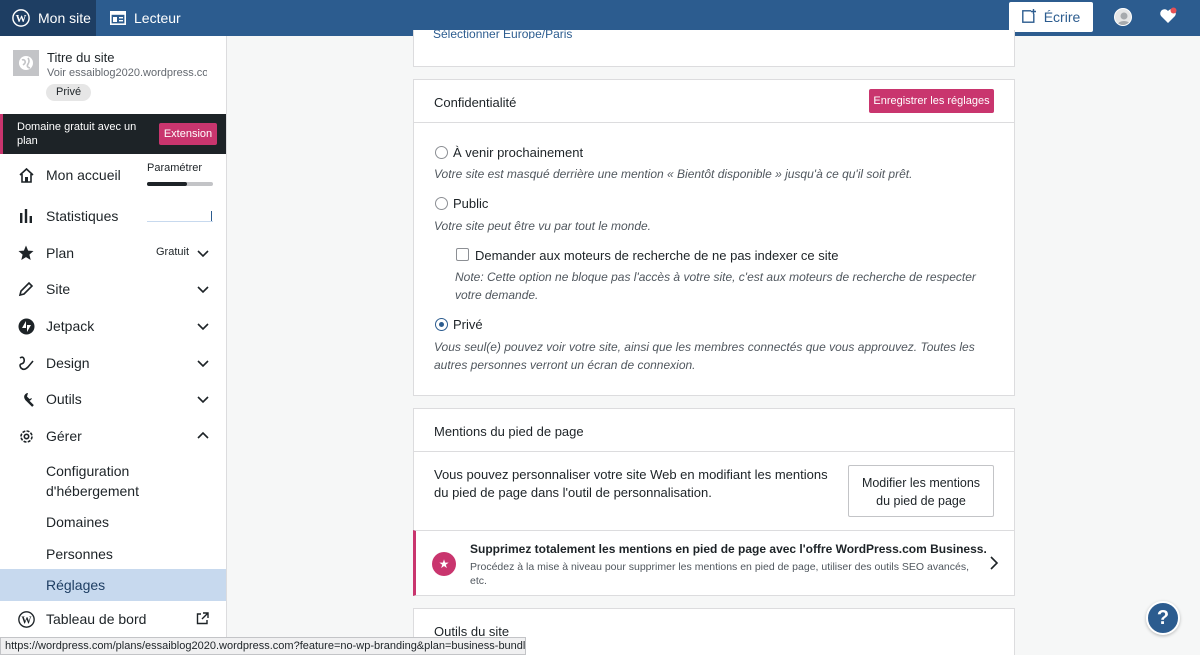  I want to click on sub-item-settings: Réglages, so click(113, 585).